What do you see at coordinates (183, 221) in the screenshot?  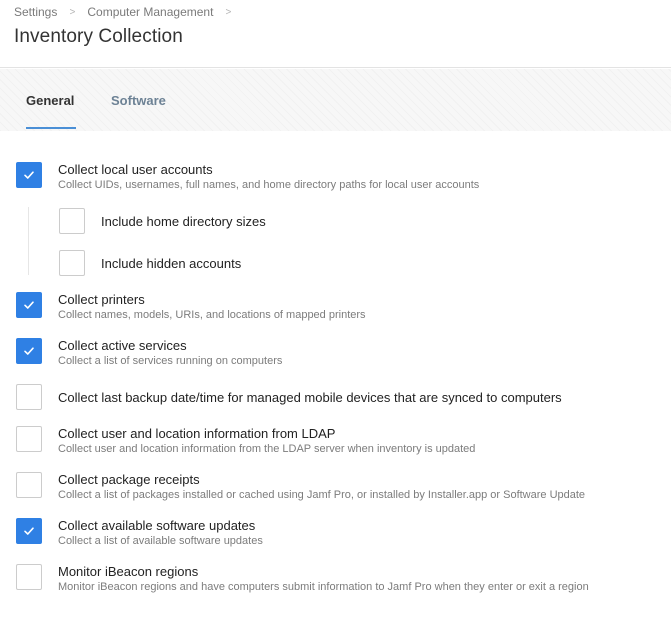 I see `setting-label: Include home directory sizes` at bounding box center [183, 221].